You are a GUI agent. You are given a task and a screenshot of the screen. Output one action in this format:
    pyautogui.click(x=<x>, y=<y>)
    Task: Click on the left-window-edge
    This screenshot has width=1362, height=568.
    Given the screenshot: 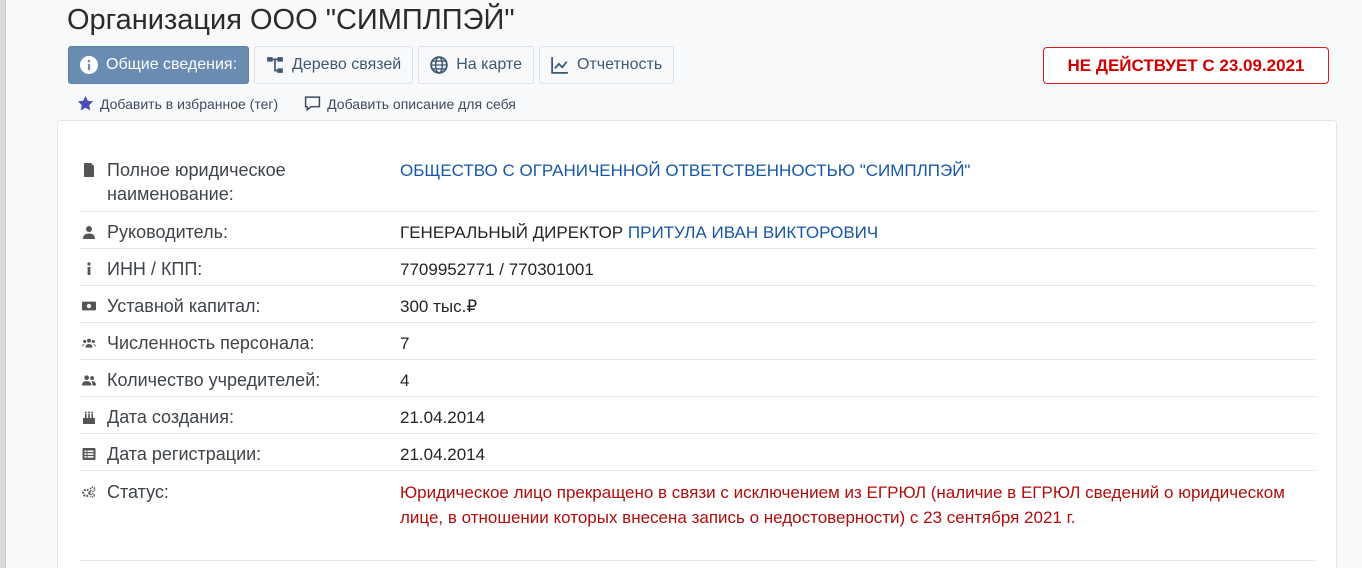 What is the action you would take?
    pyautogui.click(x=3, y=284)
    